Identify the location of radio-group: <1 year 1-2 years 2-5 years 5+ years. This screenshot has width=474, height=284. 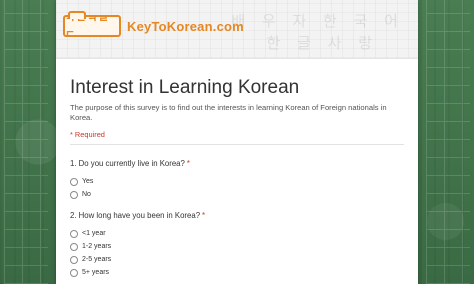
(235, 253).